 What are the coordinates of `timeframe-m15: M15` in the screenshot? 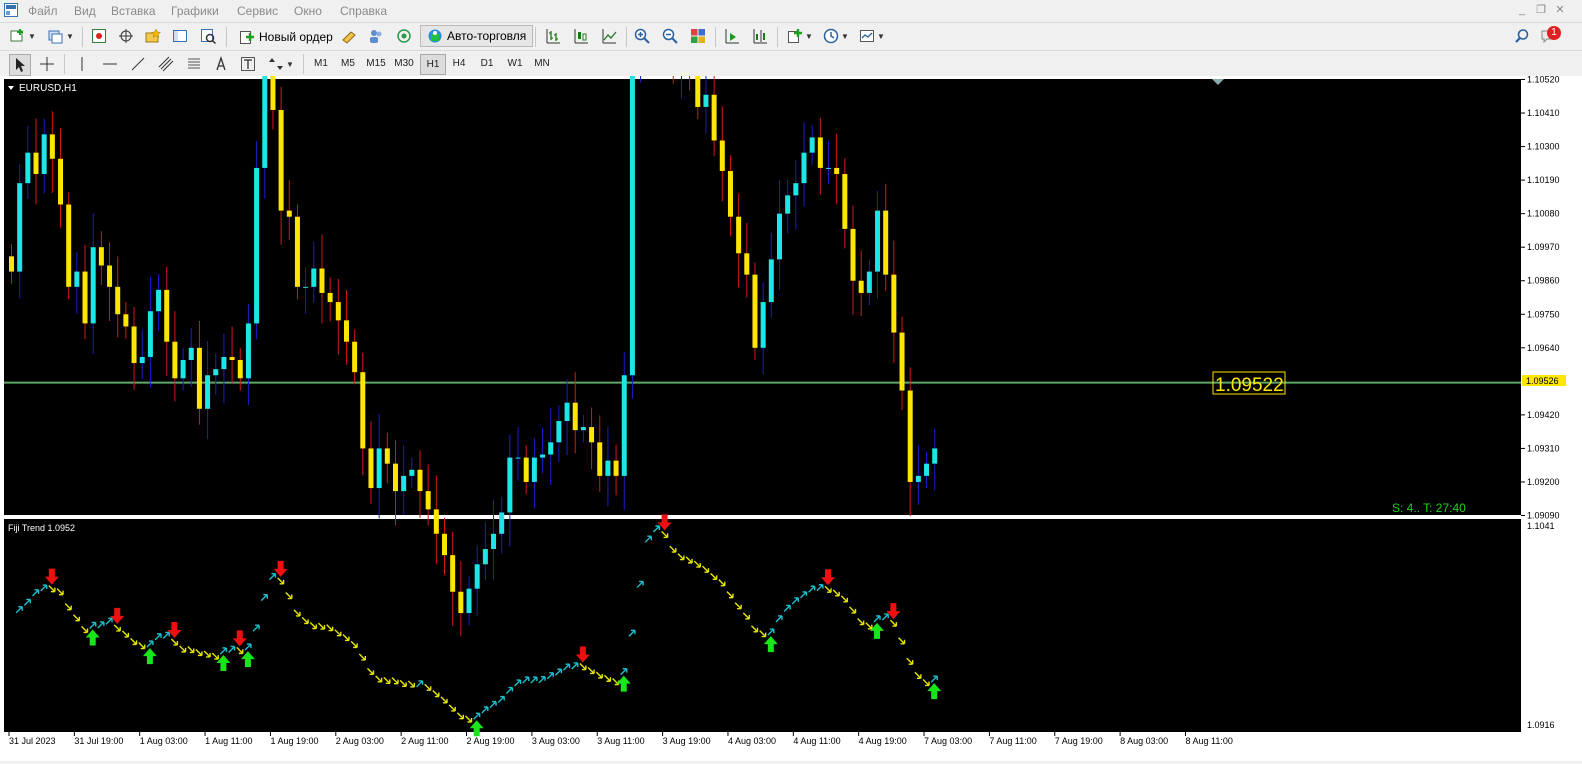 It's located at (376, 63).